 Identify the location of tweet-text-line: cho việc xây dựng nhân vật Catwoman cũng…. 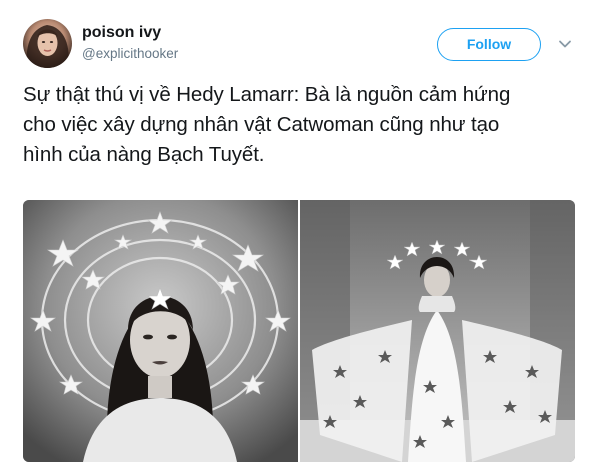
(261, 124).